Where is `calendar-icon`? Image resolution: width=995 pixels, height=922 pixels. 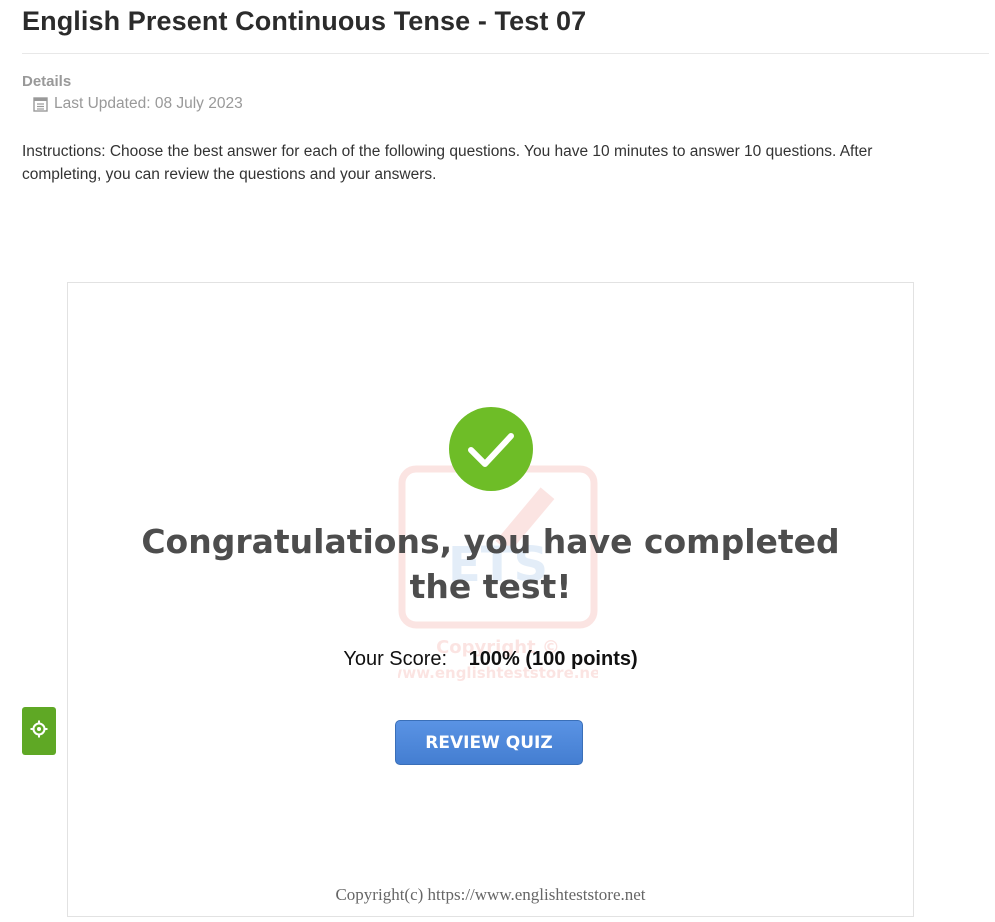
calendar-icon is located at coordinates (40, 104).